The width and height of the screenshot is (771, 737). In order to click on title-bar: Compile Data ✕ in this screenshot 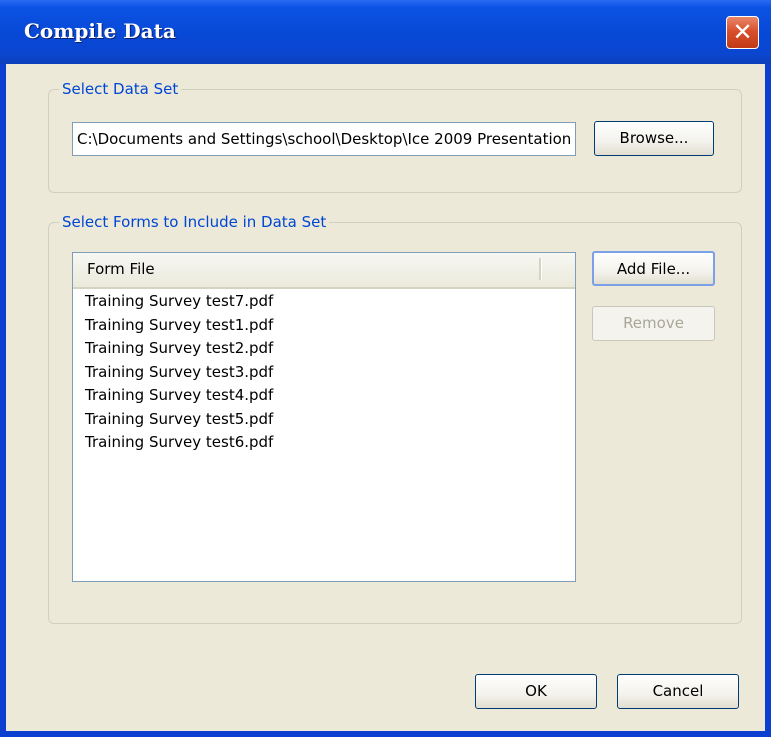, I will do `click(385, 32)`.